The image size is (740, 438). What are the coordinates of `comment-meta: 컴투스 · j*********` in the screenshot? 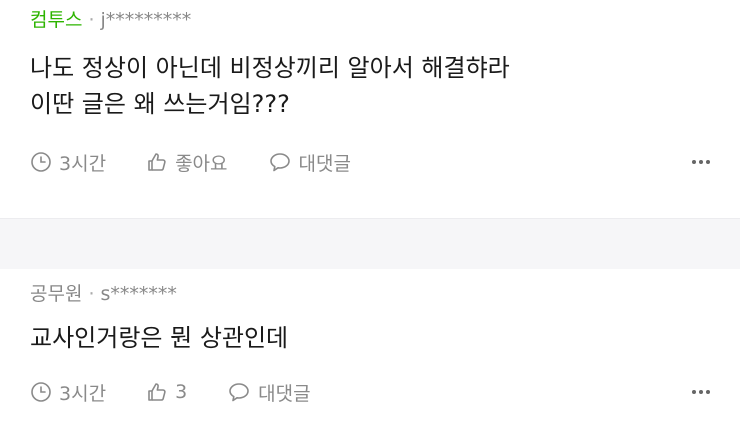 It's located at (110, 20).